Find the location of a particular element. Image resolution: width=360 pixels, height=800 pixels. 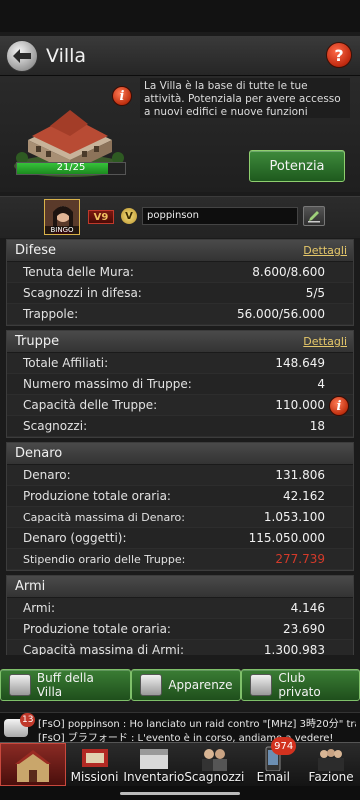

stat-value: 148.649 is located at coordinates (300, 363).